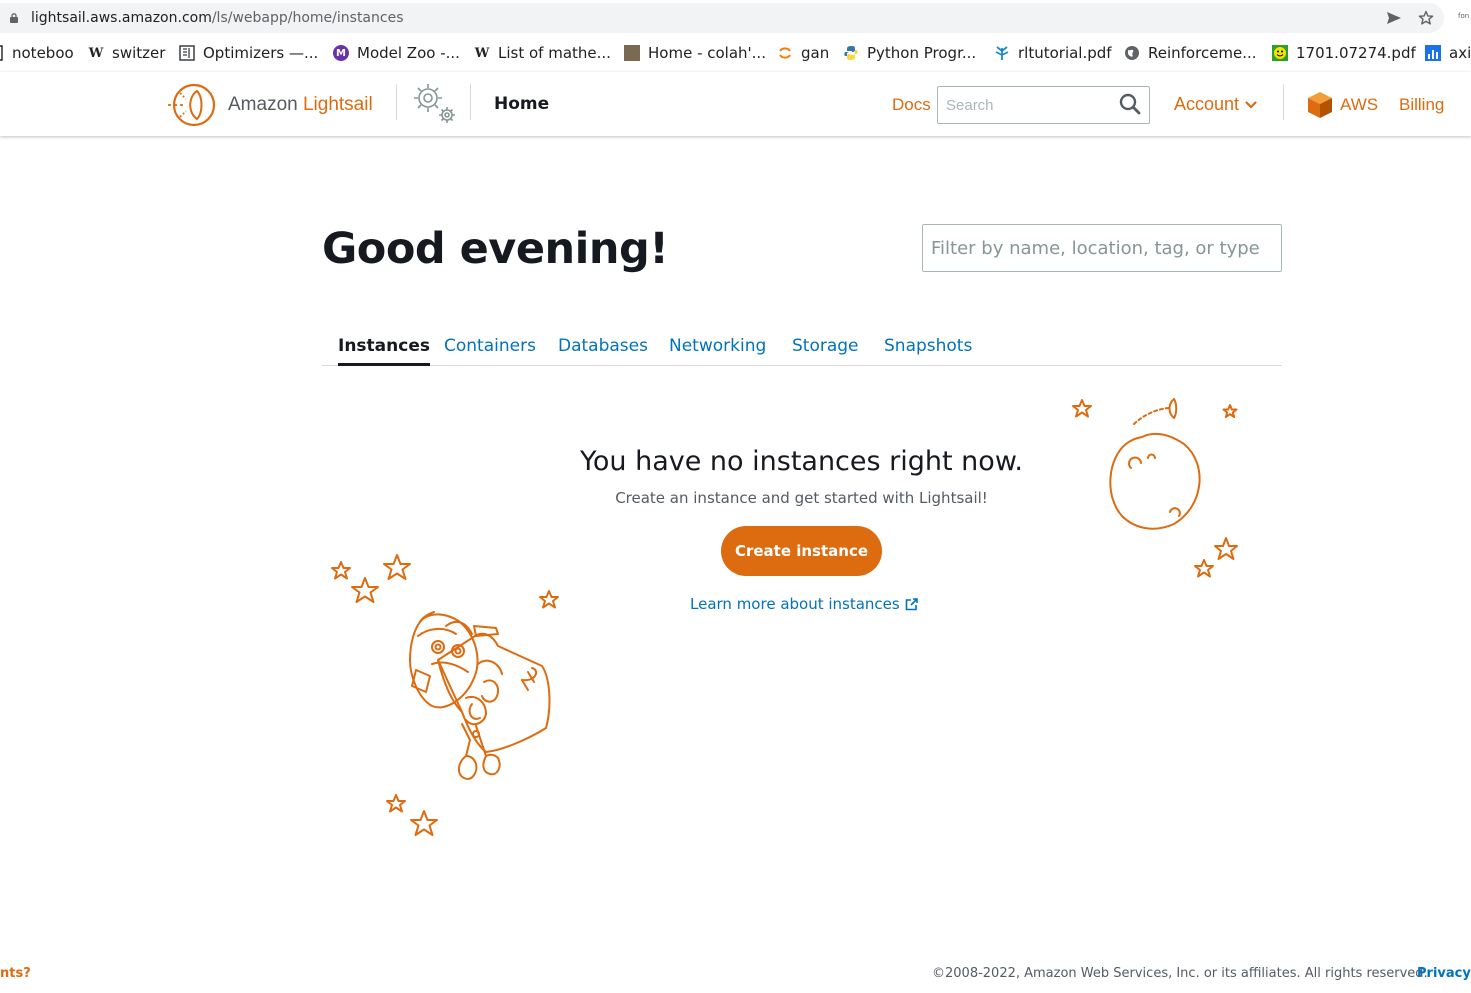 The height and width of the screenshot is (993, 1471). What do you see at coordinates (187, 53) in the screenshot?
I see `doc-icon` at bounding box center [187, 53].